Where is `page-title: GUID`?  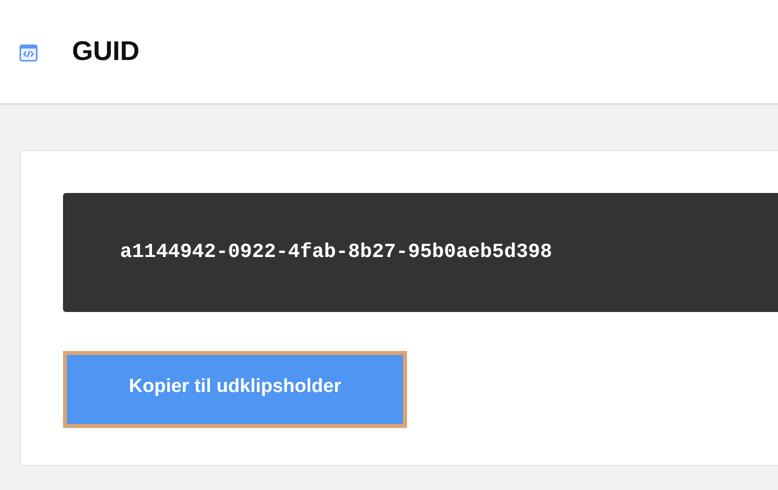
page-title: GUID is located at coordinates (106, 51).